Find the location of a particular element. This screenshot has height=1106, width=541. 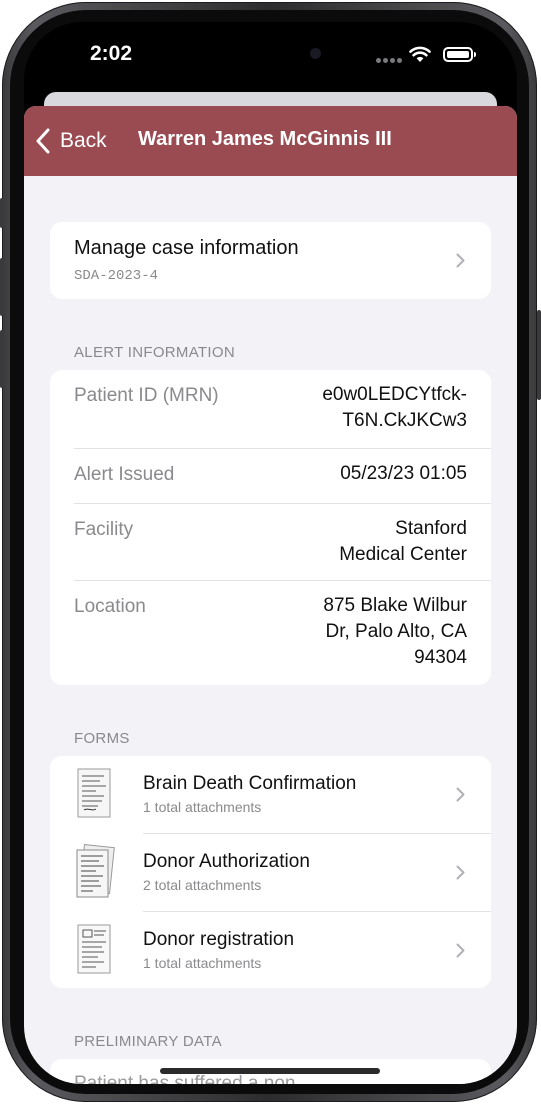

manage-case-card: Manage case information SDA-2023-4 is located at coordinates (270, 260).